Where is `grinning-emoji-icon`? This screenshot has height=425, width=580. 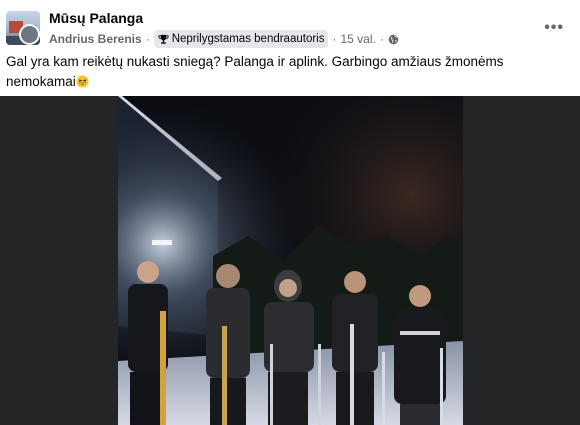
grinning-emoji-icon is located at coordinates (82, 81).